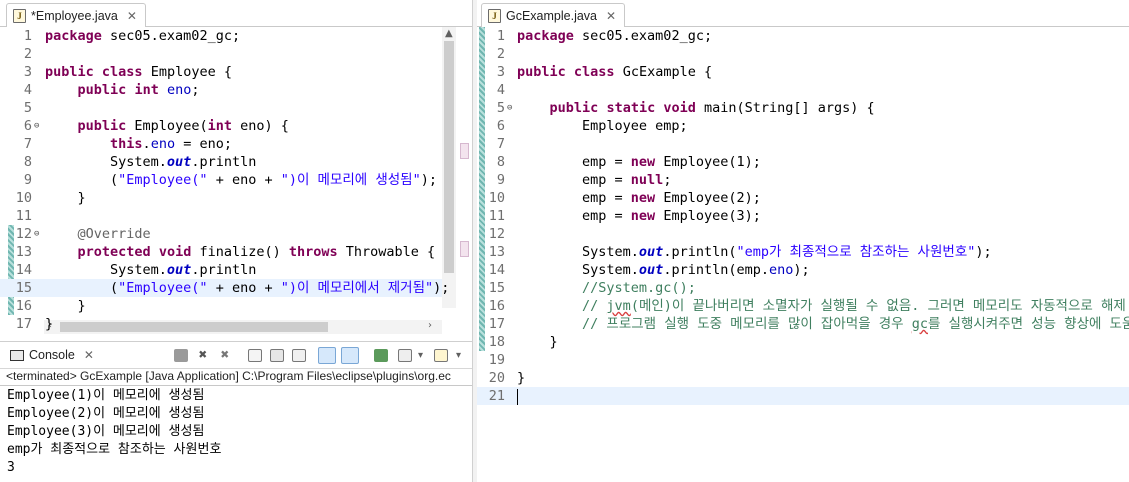  What do you see at coordinates (803, 216) in the screenshot?
I see `code-line: 11 emp = new Employee(3);` at bounding box center [803, 216].